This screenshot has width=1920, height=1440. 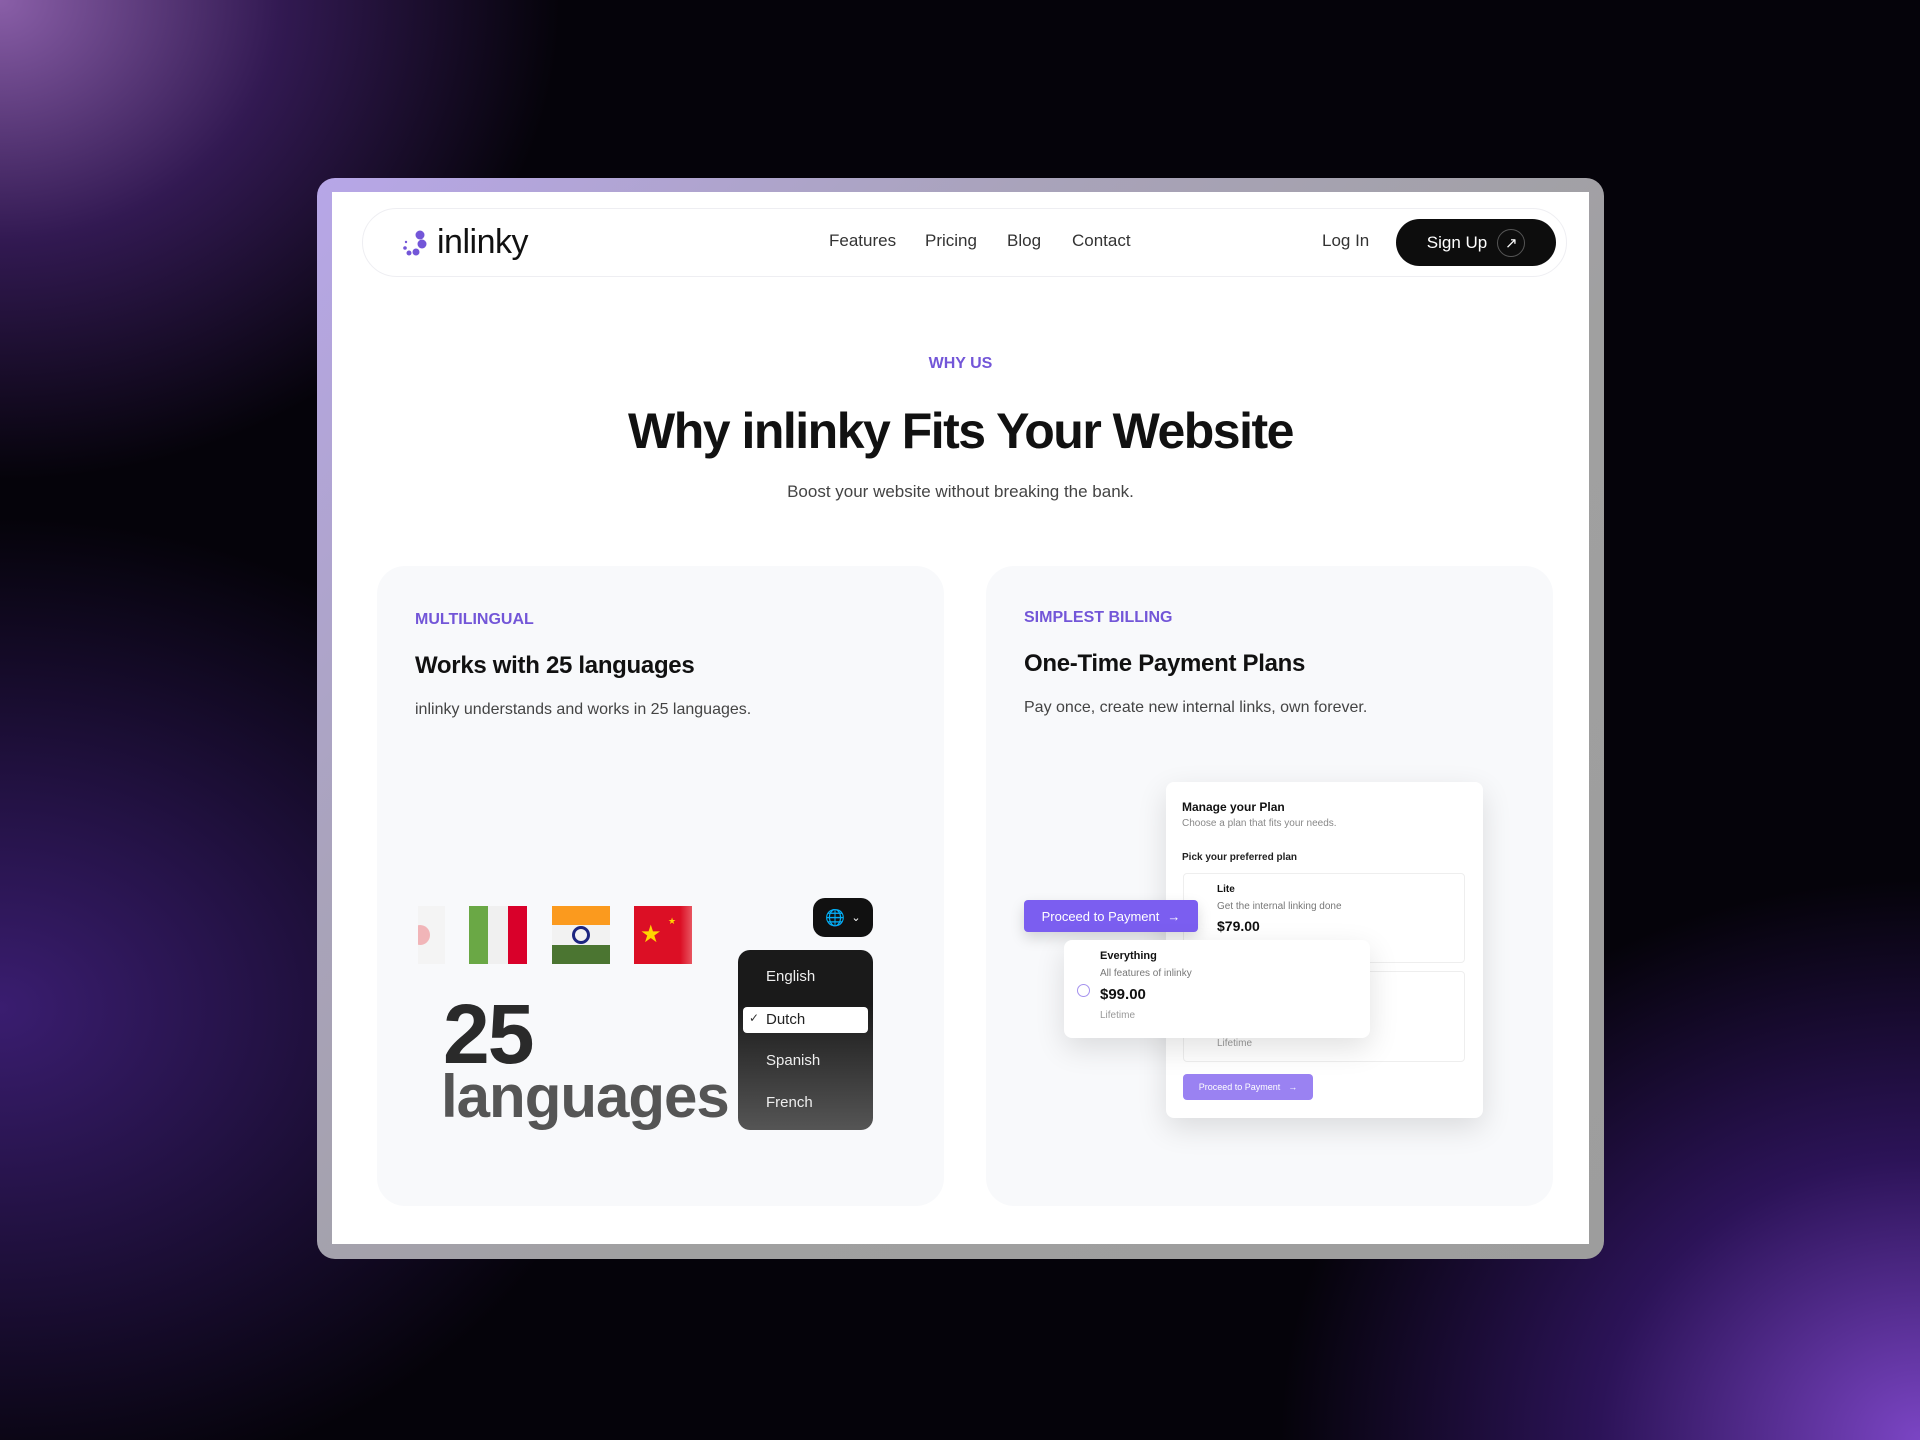 What do you see at coordinates (1123, 994) in the screenshot?
I see `plan-price: $99.00` at bounding box center [1123, 994].